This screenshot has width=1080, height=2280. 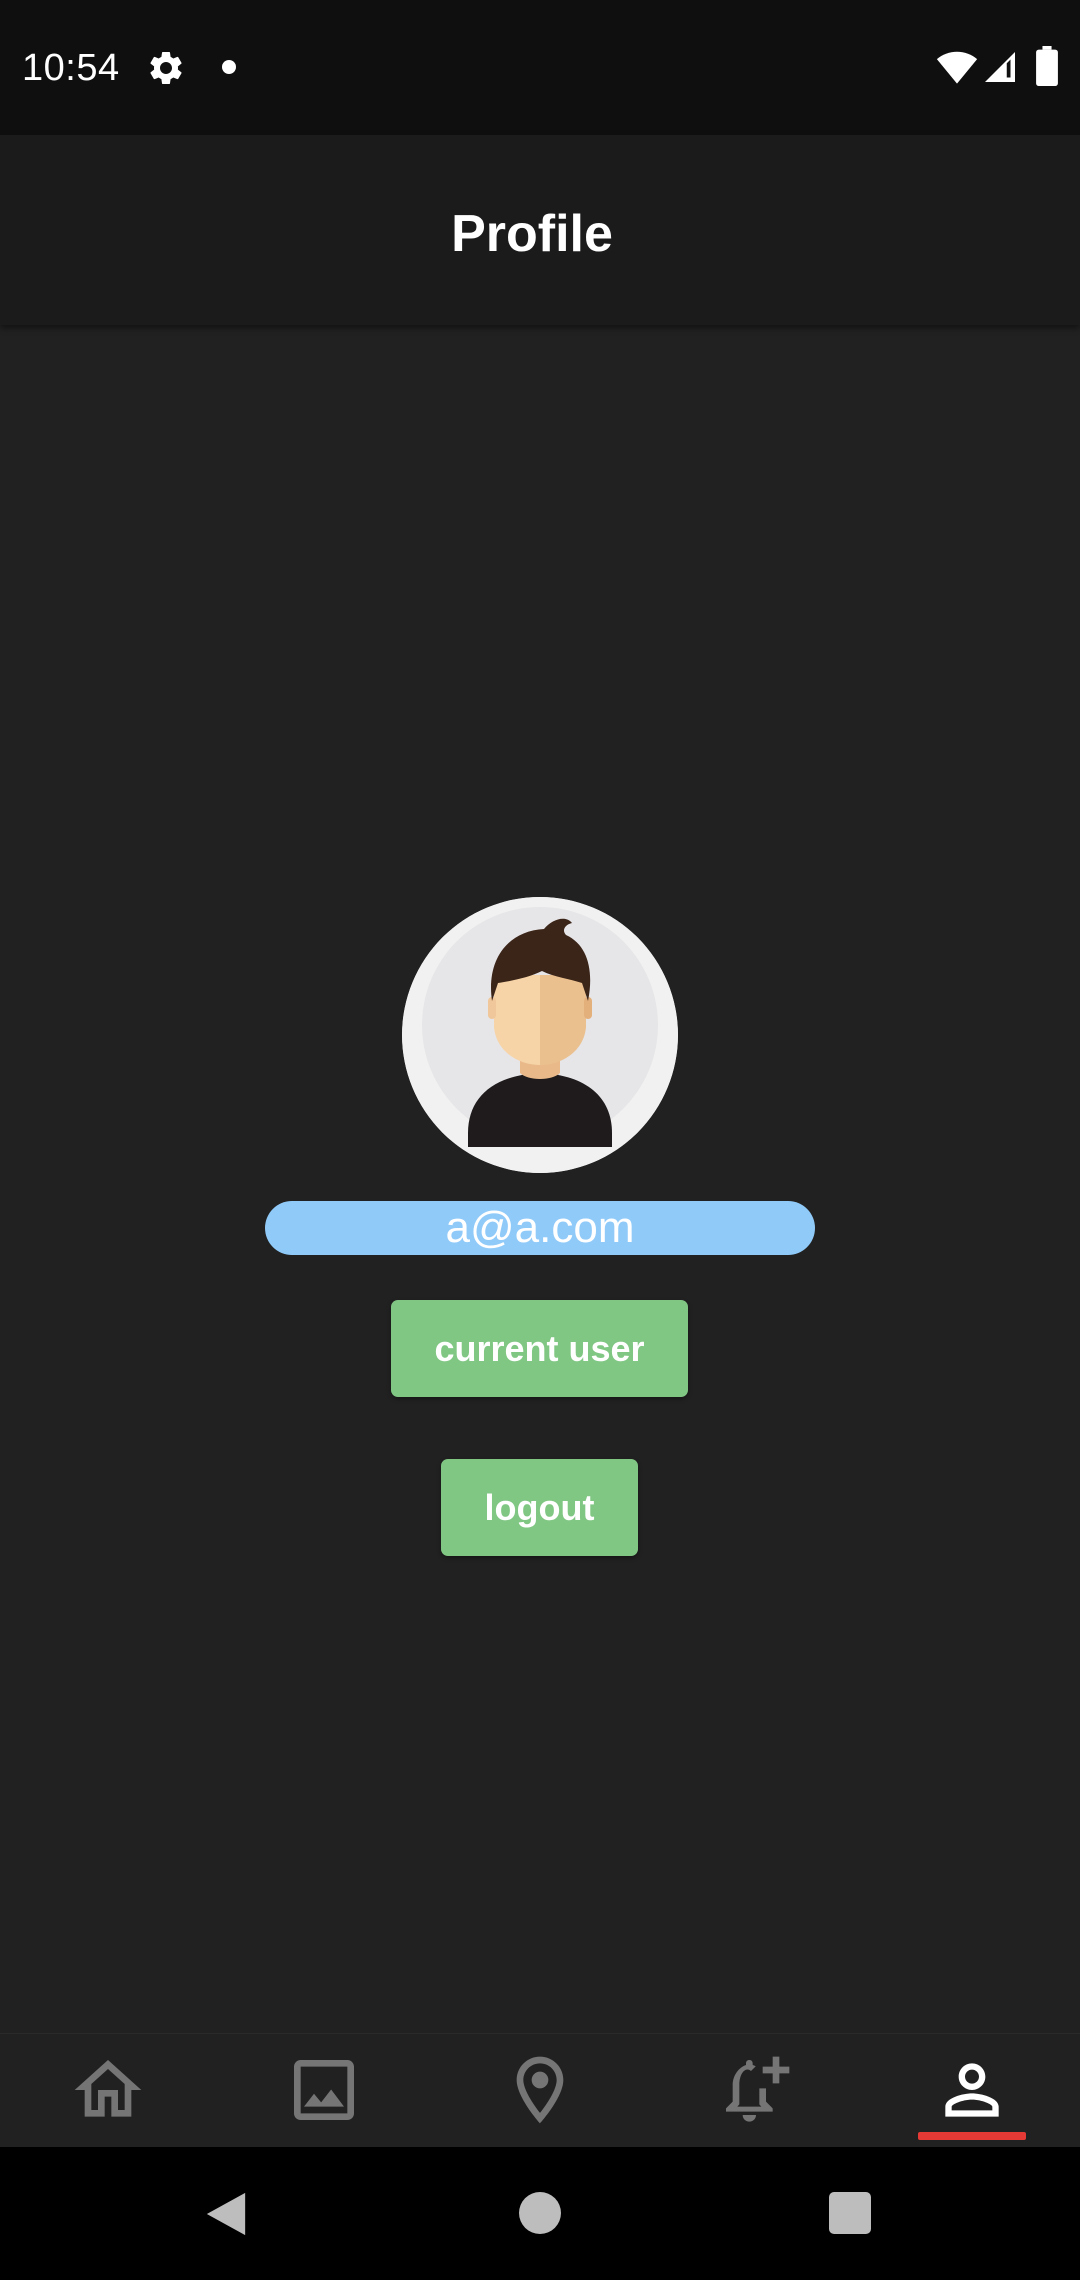 What do you see at coordinates (166, 67) in the screenshot?
I see `gear-icon` at bounding box center [166, 67].